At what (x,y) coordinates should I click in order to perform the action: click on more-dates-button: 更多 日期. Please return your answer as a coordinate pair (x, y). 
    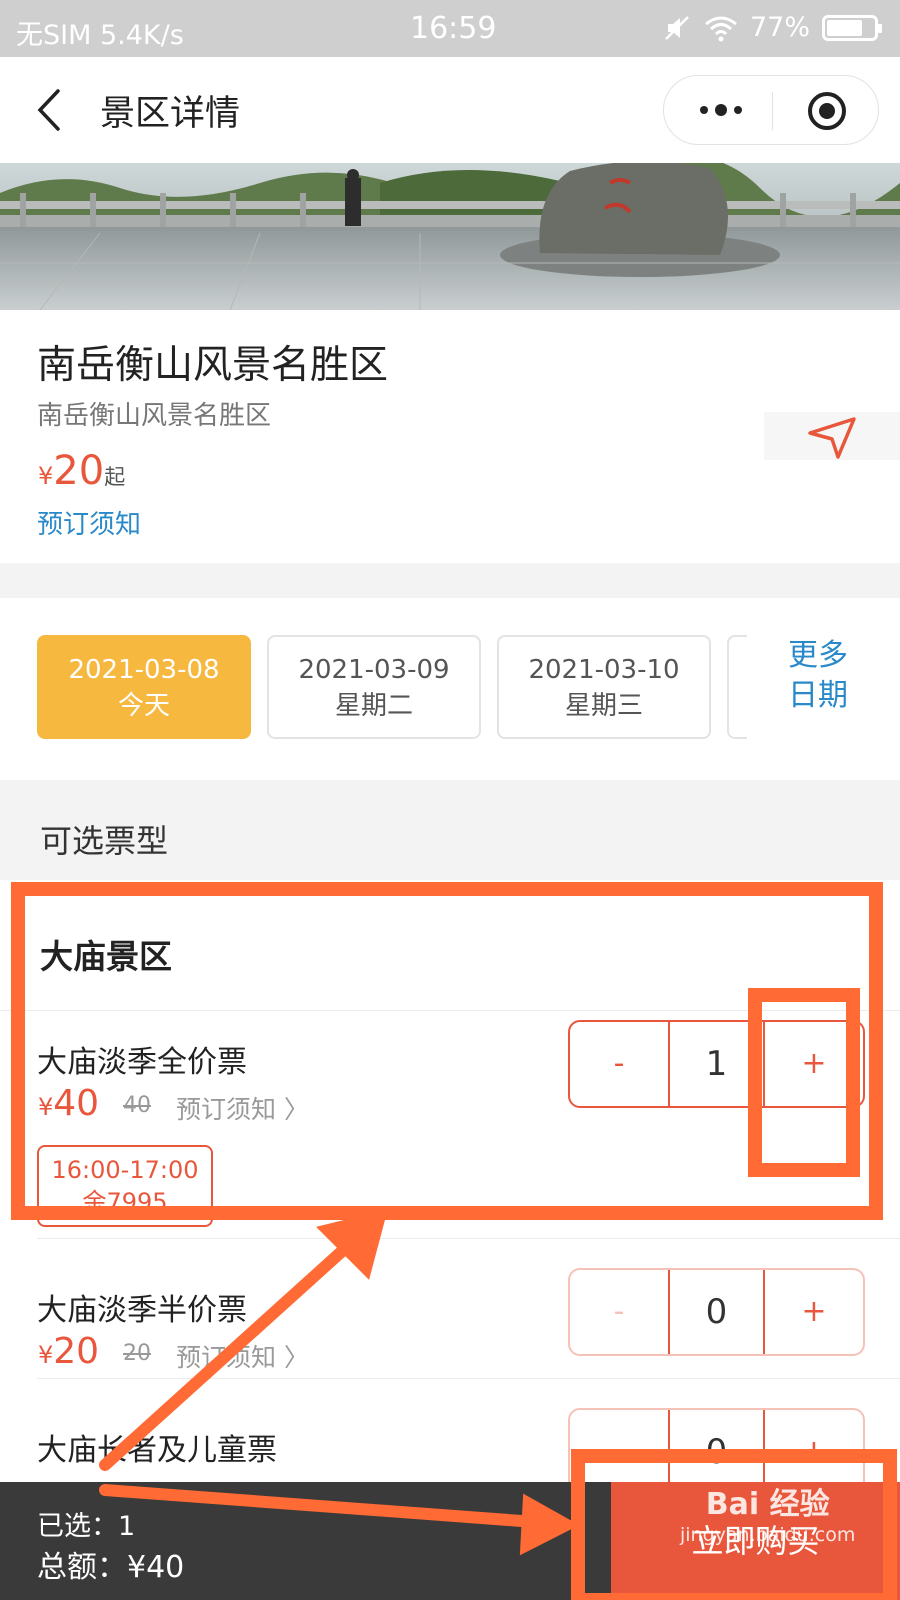
    Looking at the image, I should click on (818, 676).